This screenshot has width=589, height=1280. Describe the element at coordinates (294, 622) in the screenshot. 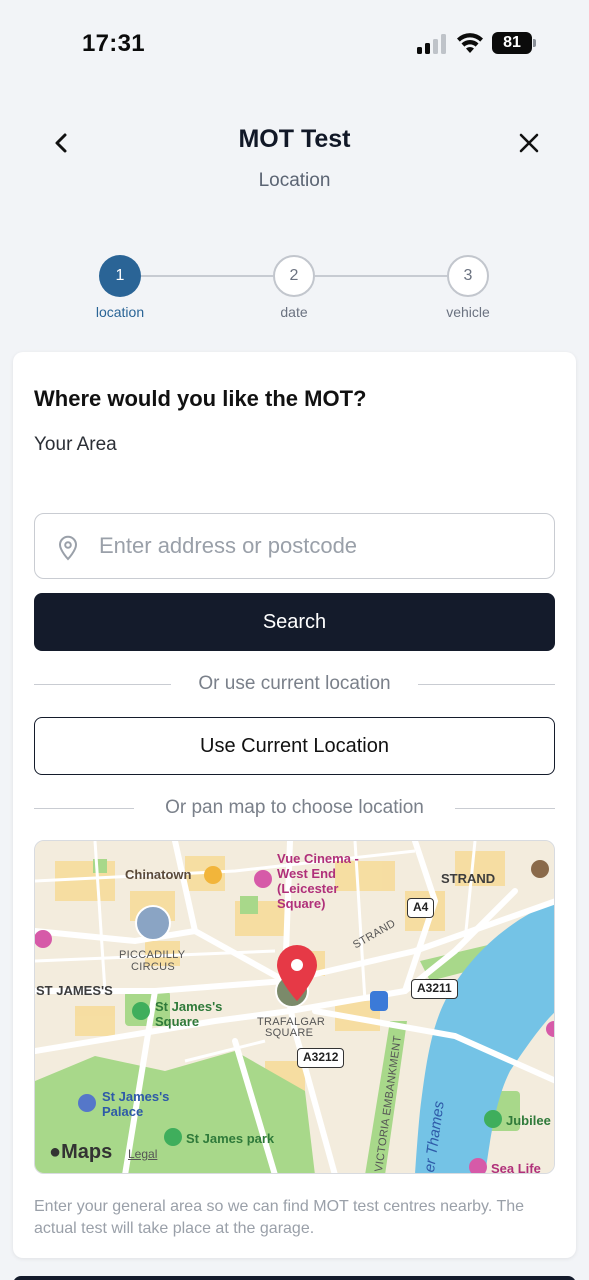

I see `search-button: Search` at that location.